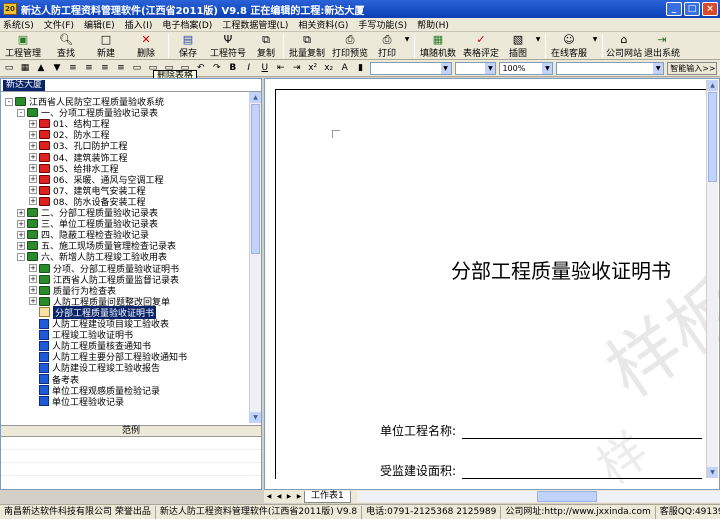 Image resolution: width=720 pixels, height=519 pixels. What do you see at coordinates (538, 46) in the screenshot?
I see `image-dropdown: ▼` at bounding box center [538, 46].